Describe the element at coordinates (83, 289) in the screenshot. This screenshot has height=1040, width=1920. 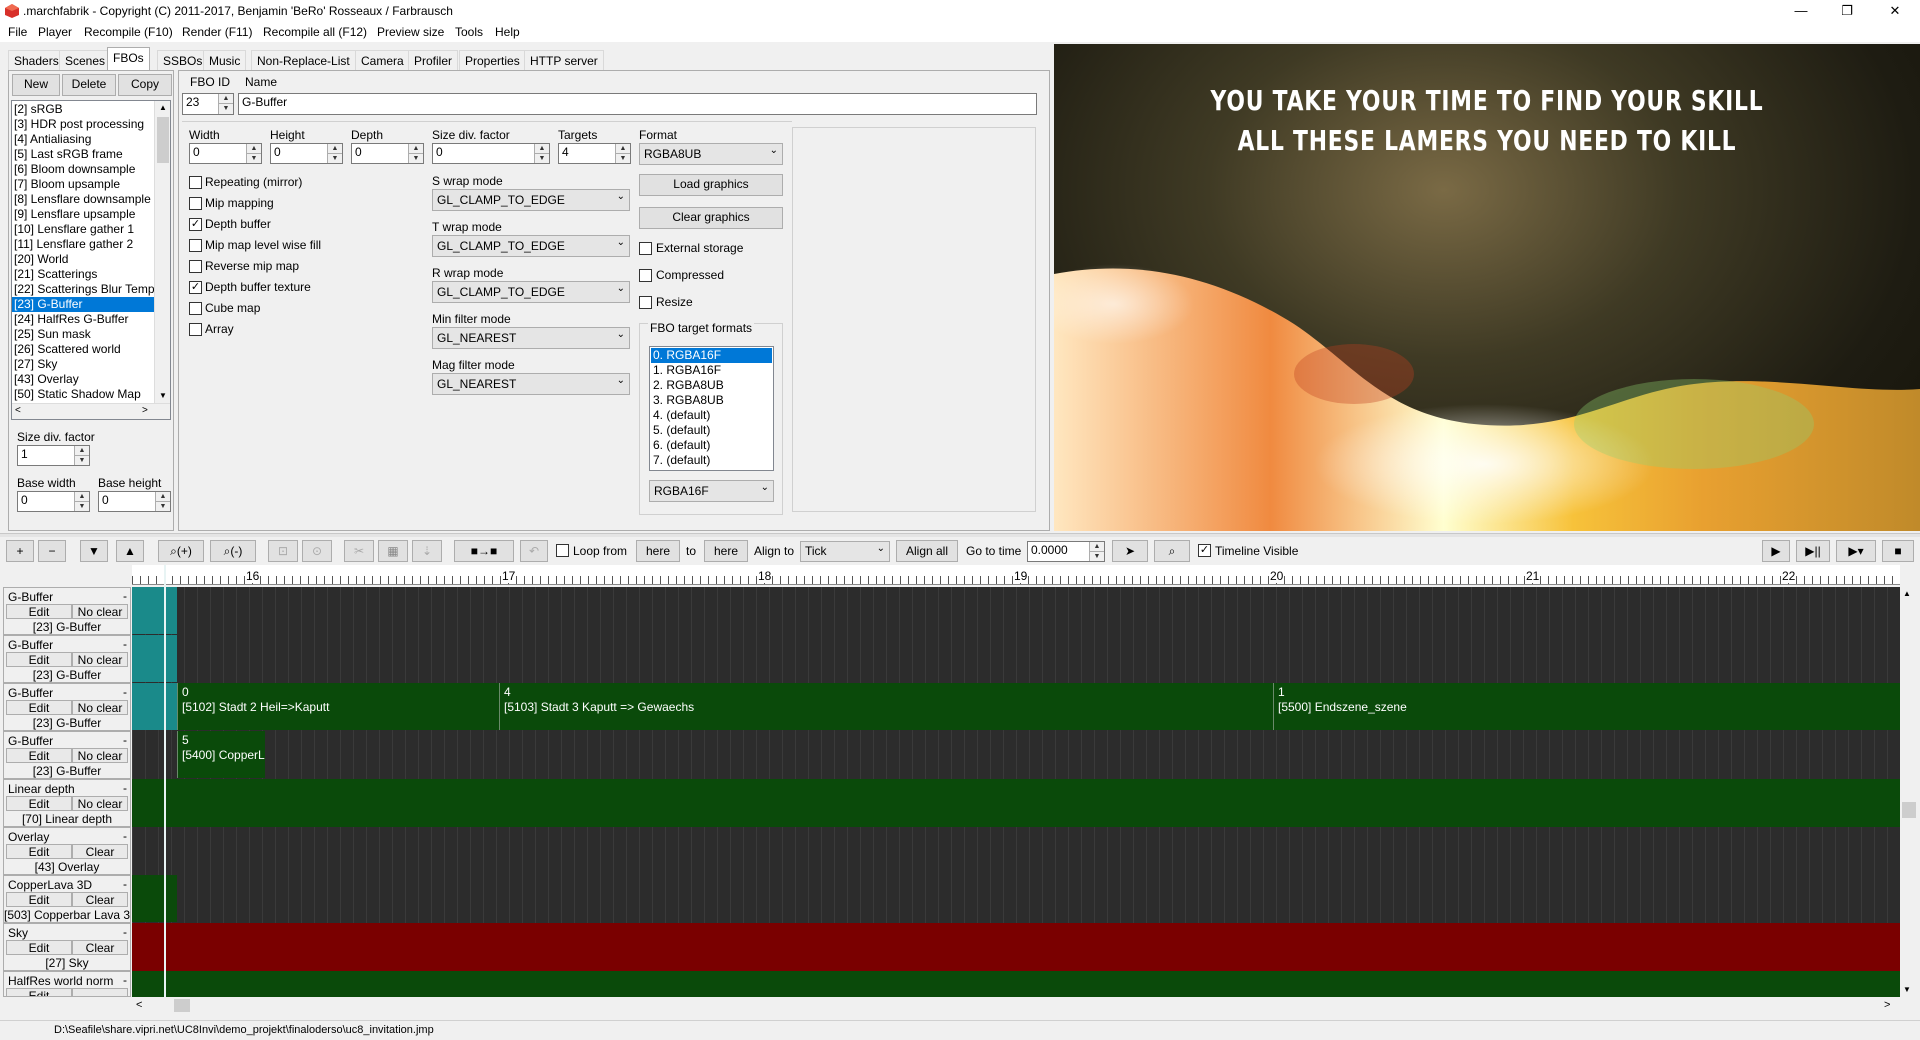
I see `fbo-list-item: [22] Scatterings Blur Temp` at that location.